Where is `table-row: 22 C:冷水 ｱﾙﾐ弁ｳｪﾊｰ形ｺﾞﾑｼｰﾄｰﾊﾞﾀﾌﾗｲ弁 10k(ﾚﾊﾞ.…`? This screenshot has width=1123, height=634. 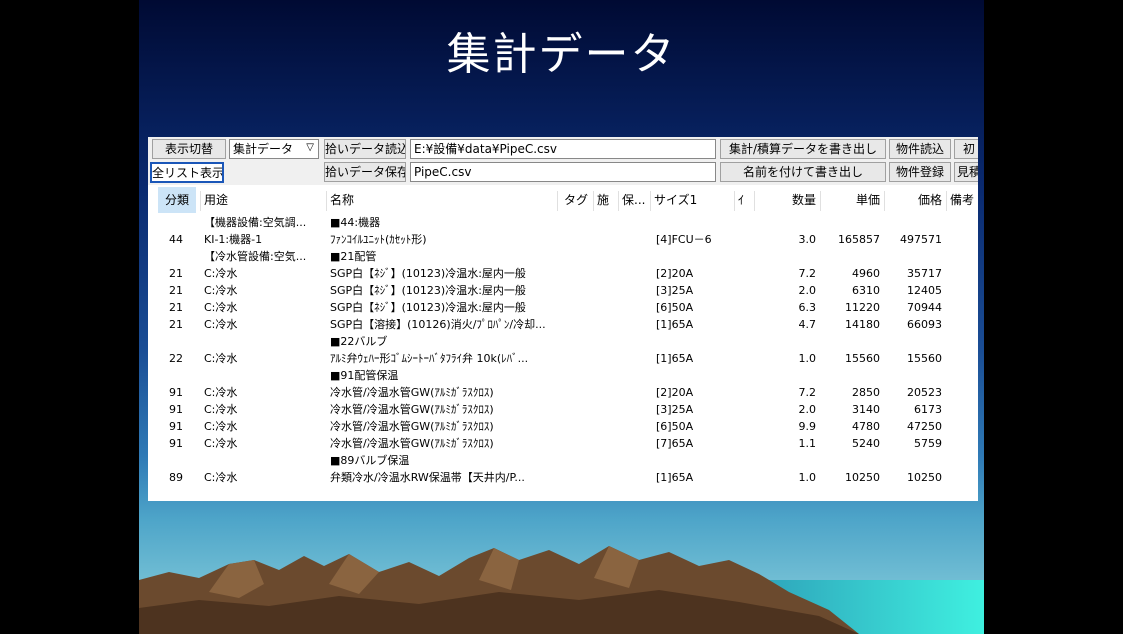
table-row: 22 C:冷水 ｱﾙﾐ弁ｳｪﾊｰ形ｺﾞﾑｼｰﾄｰﾊﾞﾀﾌﾗｲ弁 10k(ﾚﾊﾞ.… is located at coordinates (563, 358).